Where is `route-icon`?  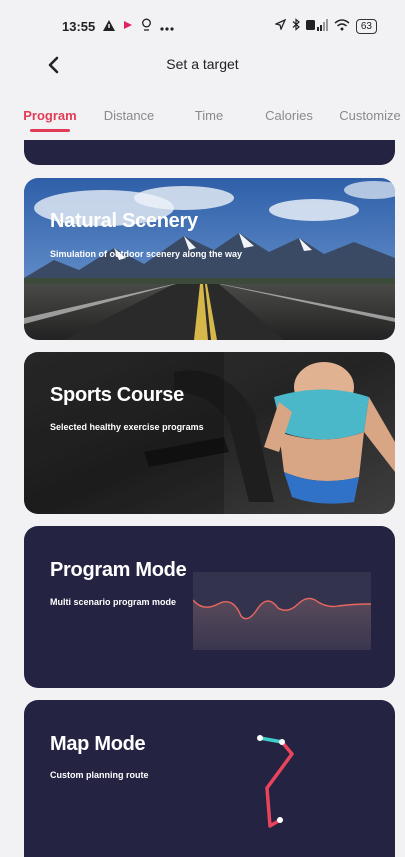 route-icon is located at coordinates (275, 781).